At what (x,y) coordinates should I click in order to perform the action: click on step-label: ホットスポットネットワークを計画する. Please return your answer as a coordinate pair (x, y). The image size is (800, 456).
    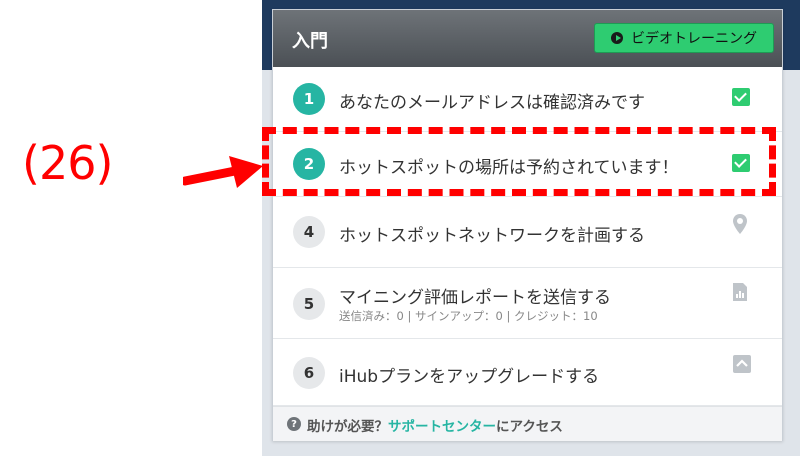
    Looking at the image, I should click on (492, 236).